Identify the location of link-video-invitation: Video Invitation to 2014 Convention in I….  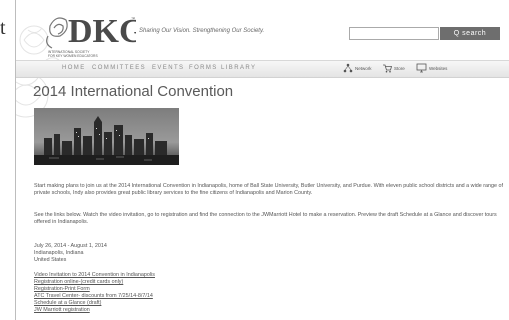
(94, 275).